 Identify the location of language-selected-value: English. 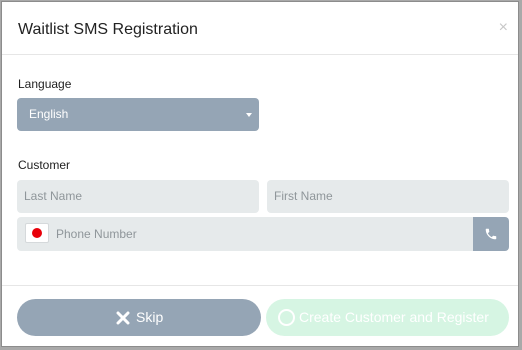
(49, 114).